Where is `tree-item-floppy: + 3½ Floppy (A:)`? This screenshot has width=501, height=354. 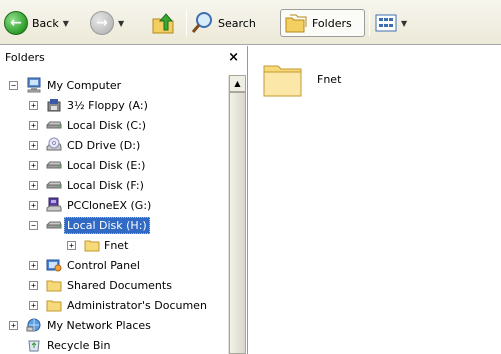
tree-item-floppy: + 3½ Floppy (A:) is located at coordinates (114, 105).